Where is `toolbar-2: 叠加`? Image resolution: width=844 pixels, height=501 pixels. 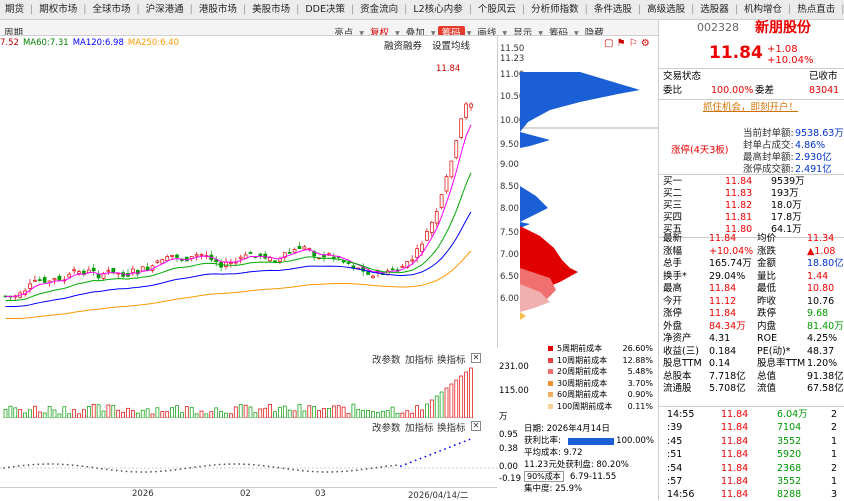
toolbar-2: 叠加 is located at coordinates (415, 30).